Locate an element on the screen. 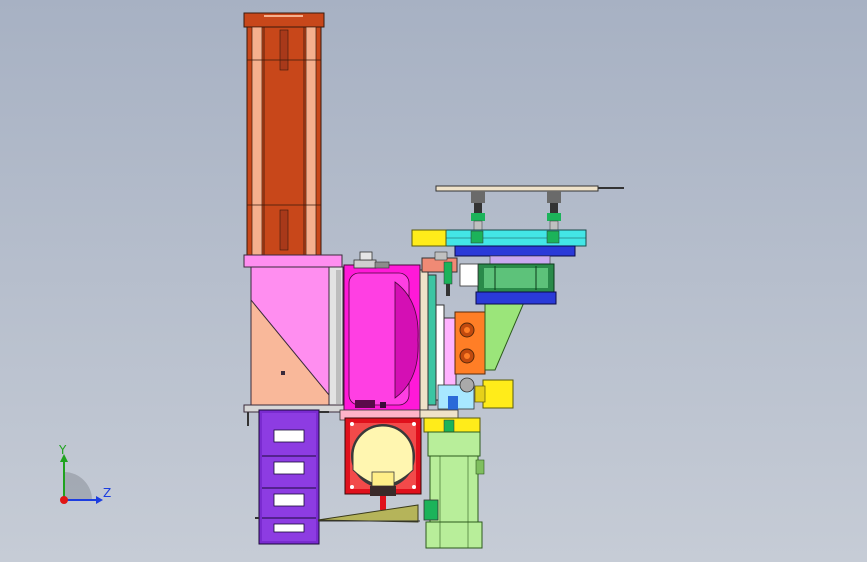 The height and width of the screenshot is (562, 867). column-left-rail is located at coordinates (257, 141).